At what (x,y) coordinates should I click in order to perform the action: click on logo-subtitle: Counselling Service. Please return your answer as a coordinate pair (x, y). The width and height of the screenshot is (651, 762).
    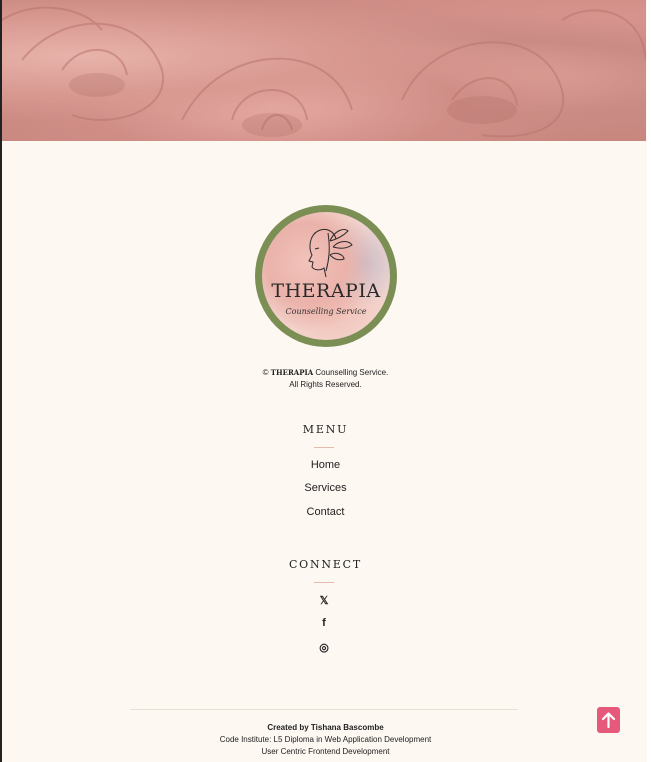
    Looking at the image, I should click on (326, 311).